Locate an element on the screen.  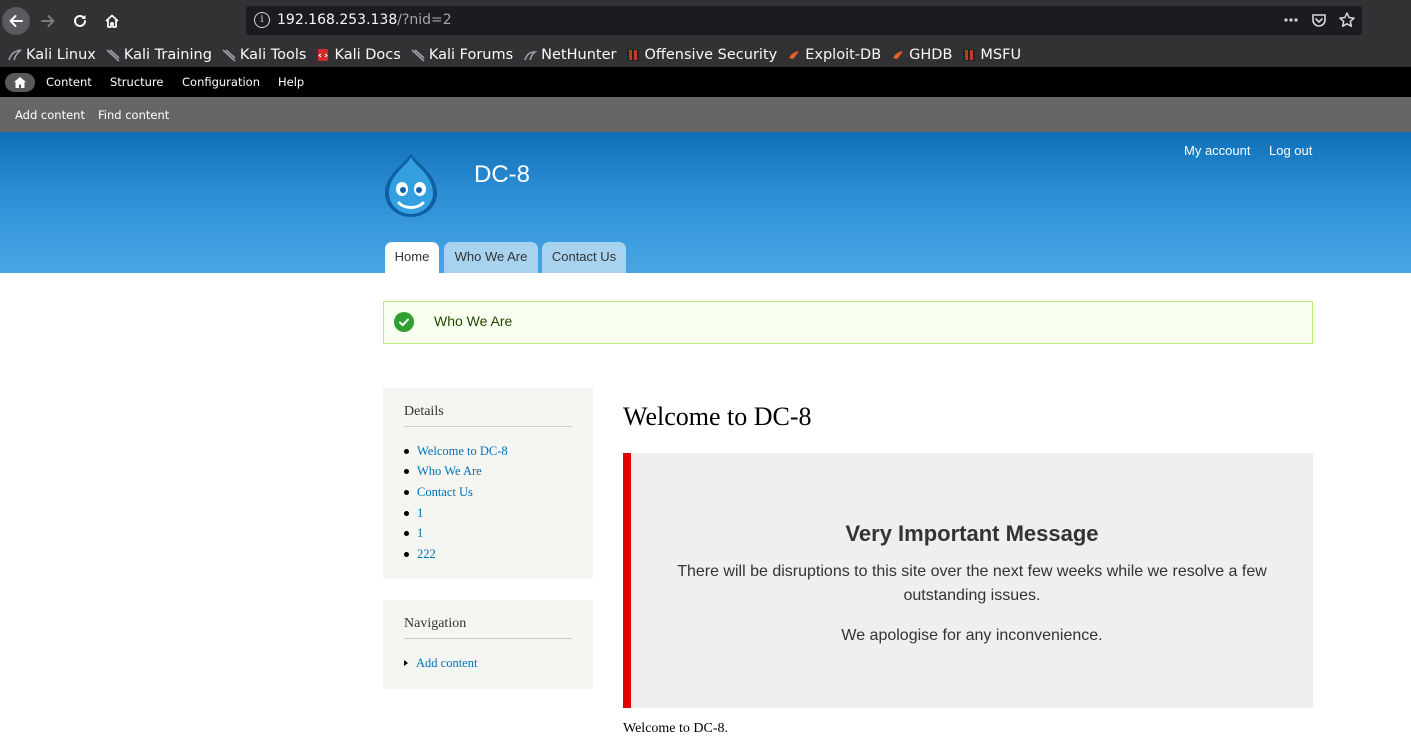
info-icon: i is located at coordinates (262, 20).